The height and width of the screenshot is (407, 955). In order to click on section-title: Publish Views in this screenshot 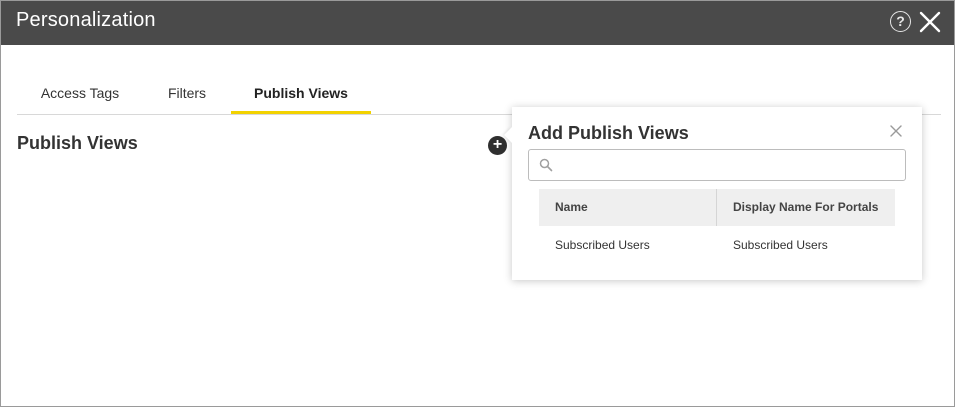, I will do `click(77, 143)`.